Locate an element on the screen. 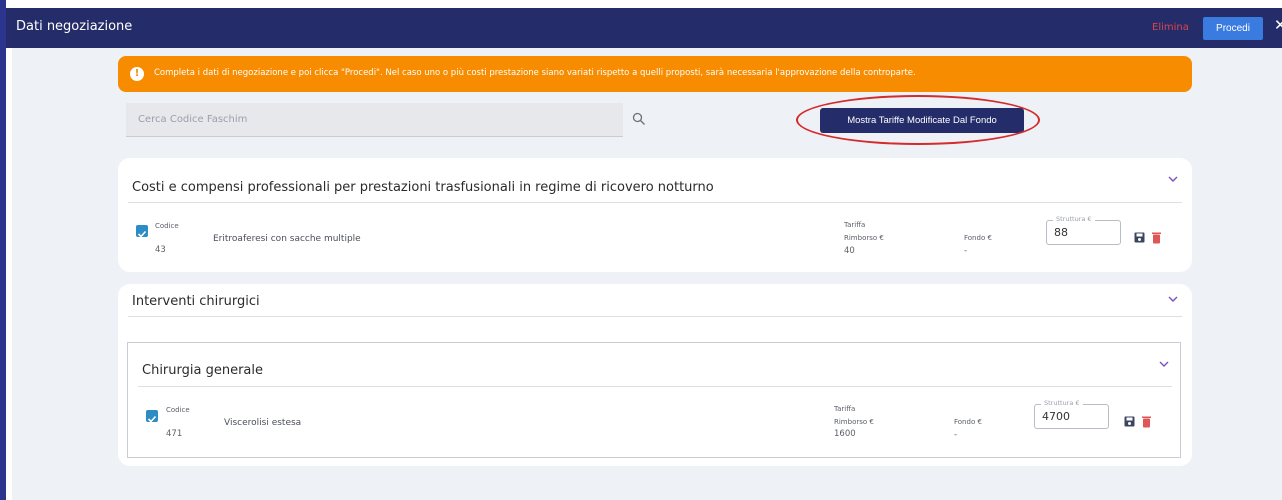  section-title: Interventi chirurgici is located at coordinates (196, 301).